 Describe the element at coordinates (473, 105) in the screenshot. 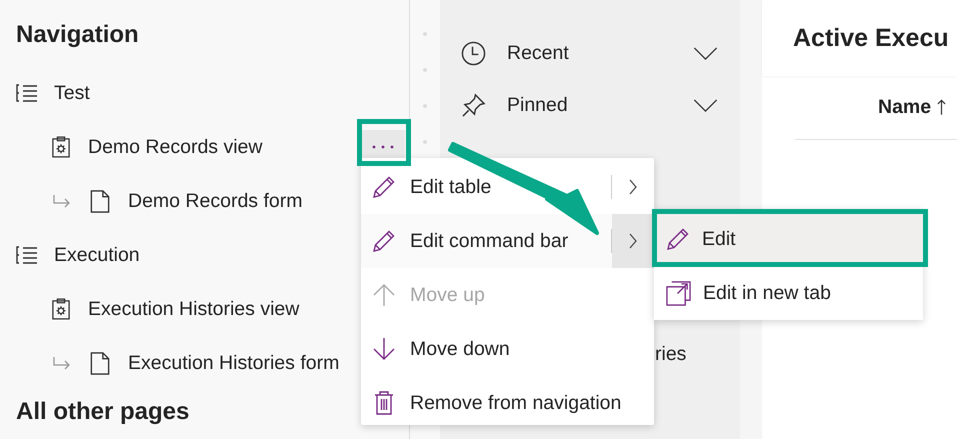

I see `pin-icon` at that location.